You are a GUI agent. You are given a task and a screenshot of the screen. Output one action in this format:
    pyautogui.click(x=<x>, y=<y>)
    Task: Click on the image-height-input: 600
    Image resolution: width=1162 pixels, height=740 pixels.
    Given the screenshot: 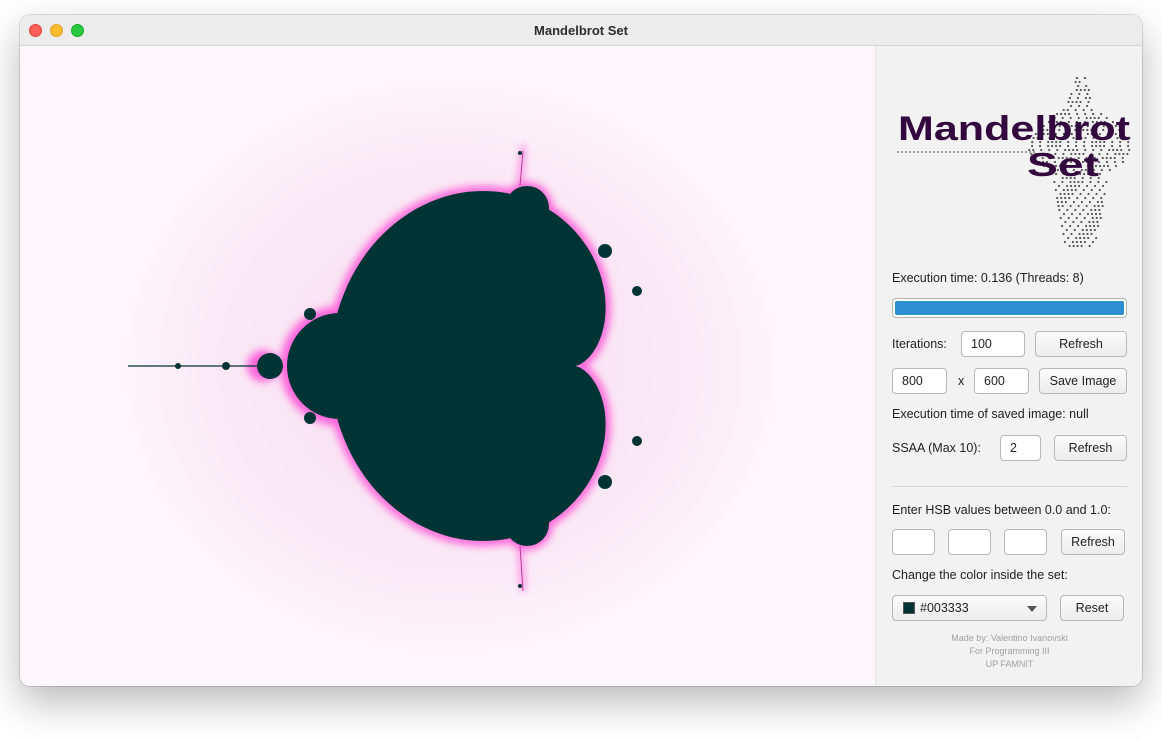 What is the action you would take?
    pyautogui.click(x=1001, y=381)
    